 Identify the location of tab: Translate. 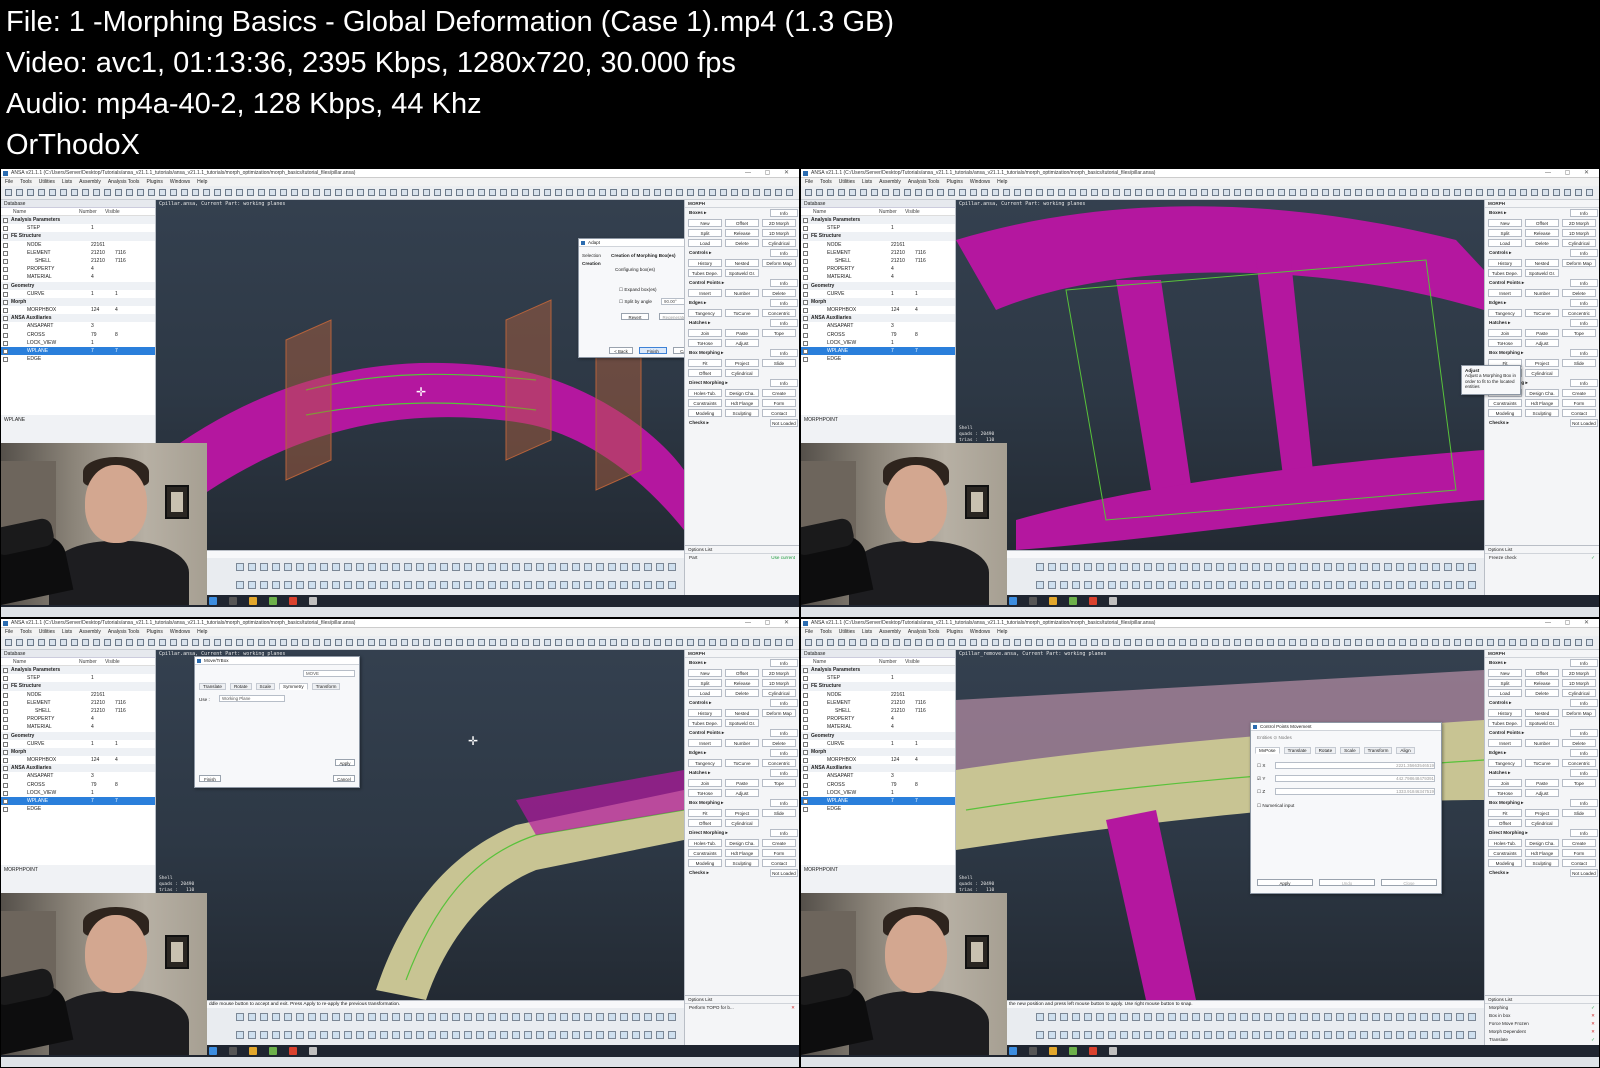
(1297, 750).